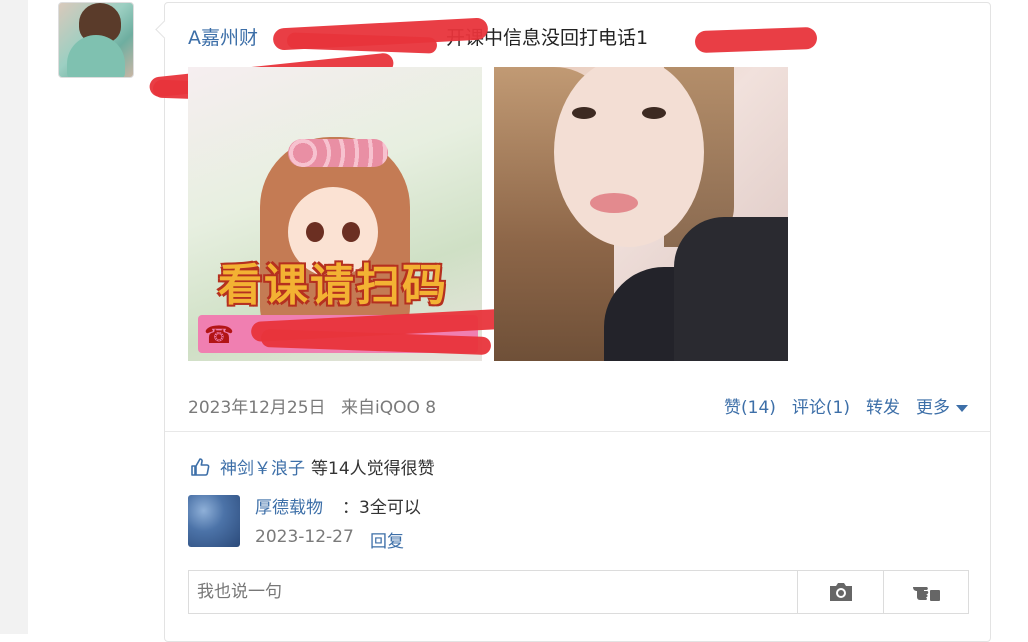 This screenshot has width=1028, height=642. Describe the element at coordinates (614, 203) in the screenshot. I see `photo-lips` at that location.